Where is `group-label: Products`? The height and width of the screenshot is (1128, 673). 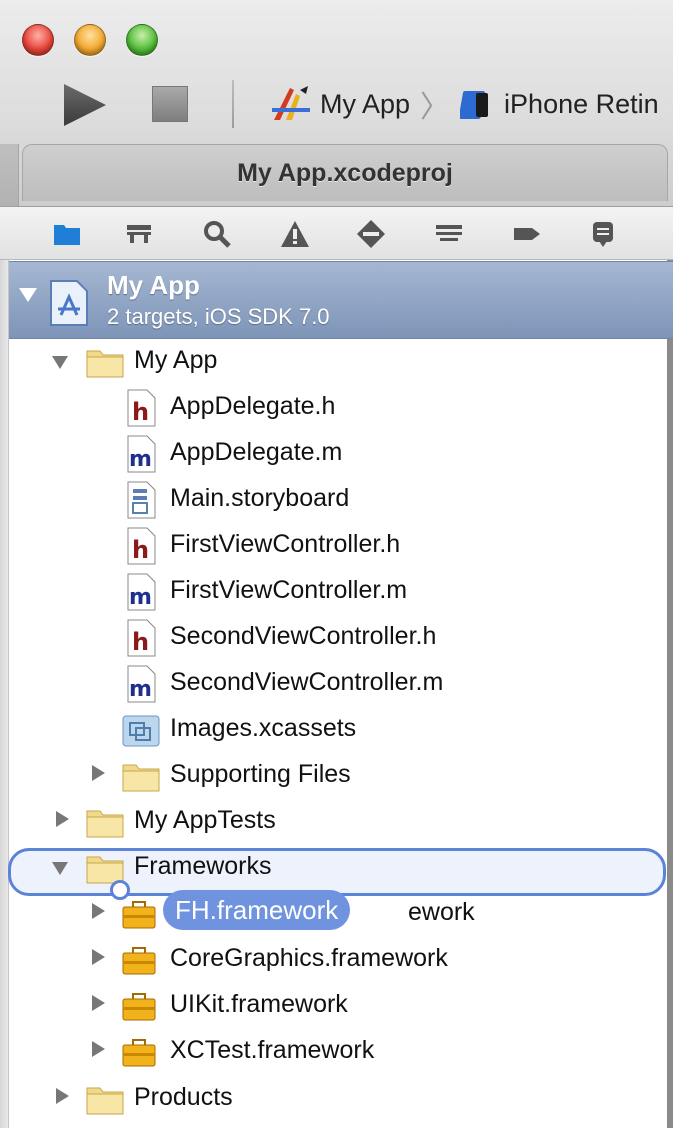
group-label: Products is located at coordinates (183, 1097).